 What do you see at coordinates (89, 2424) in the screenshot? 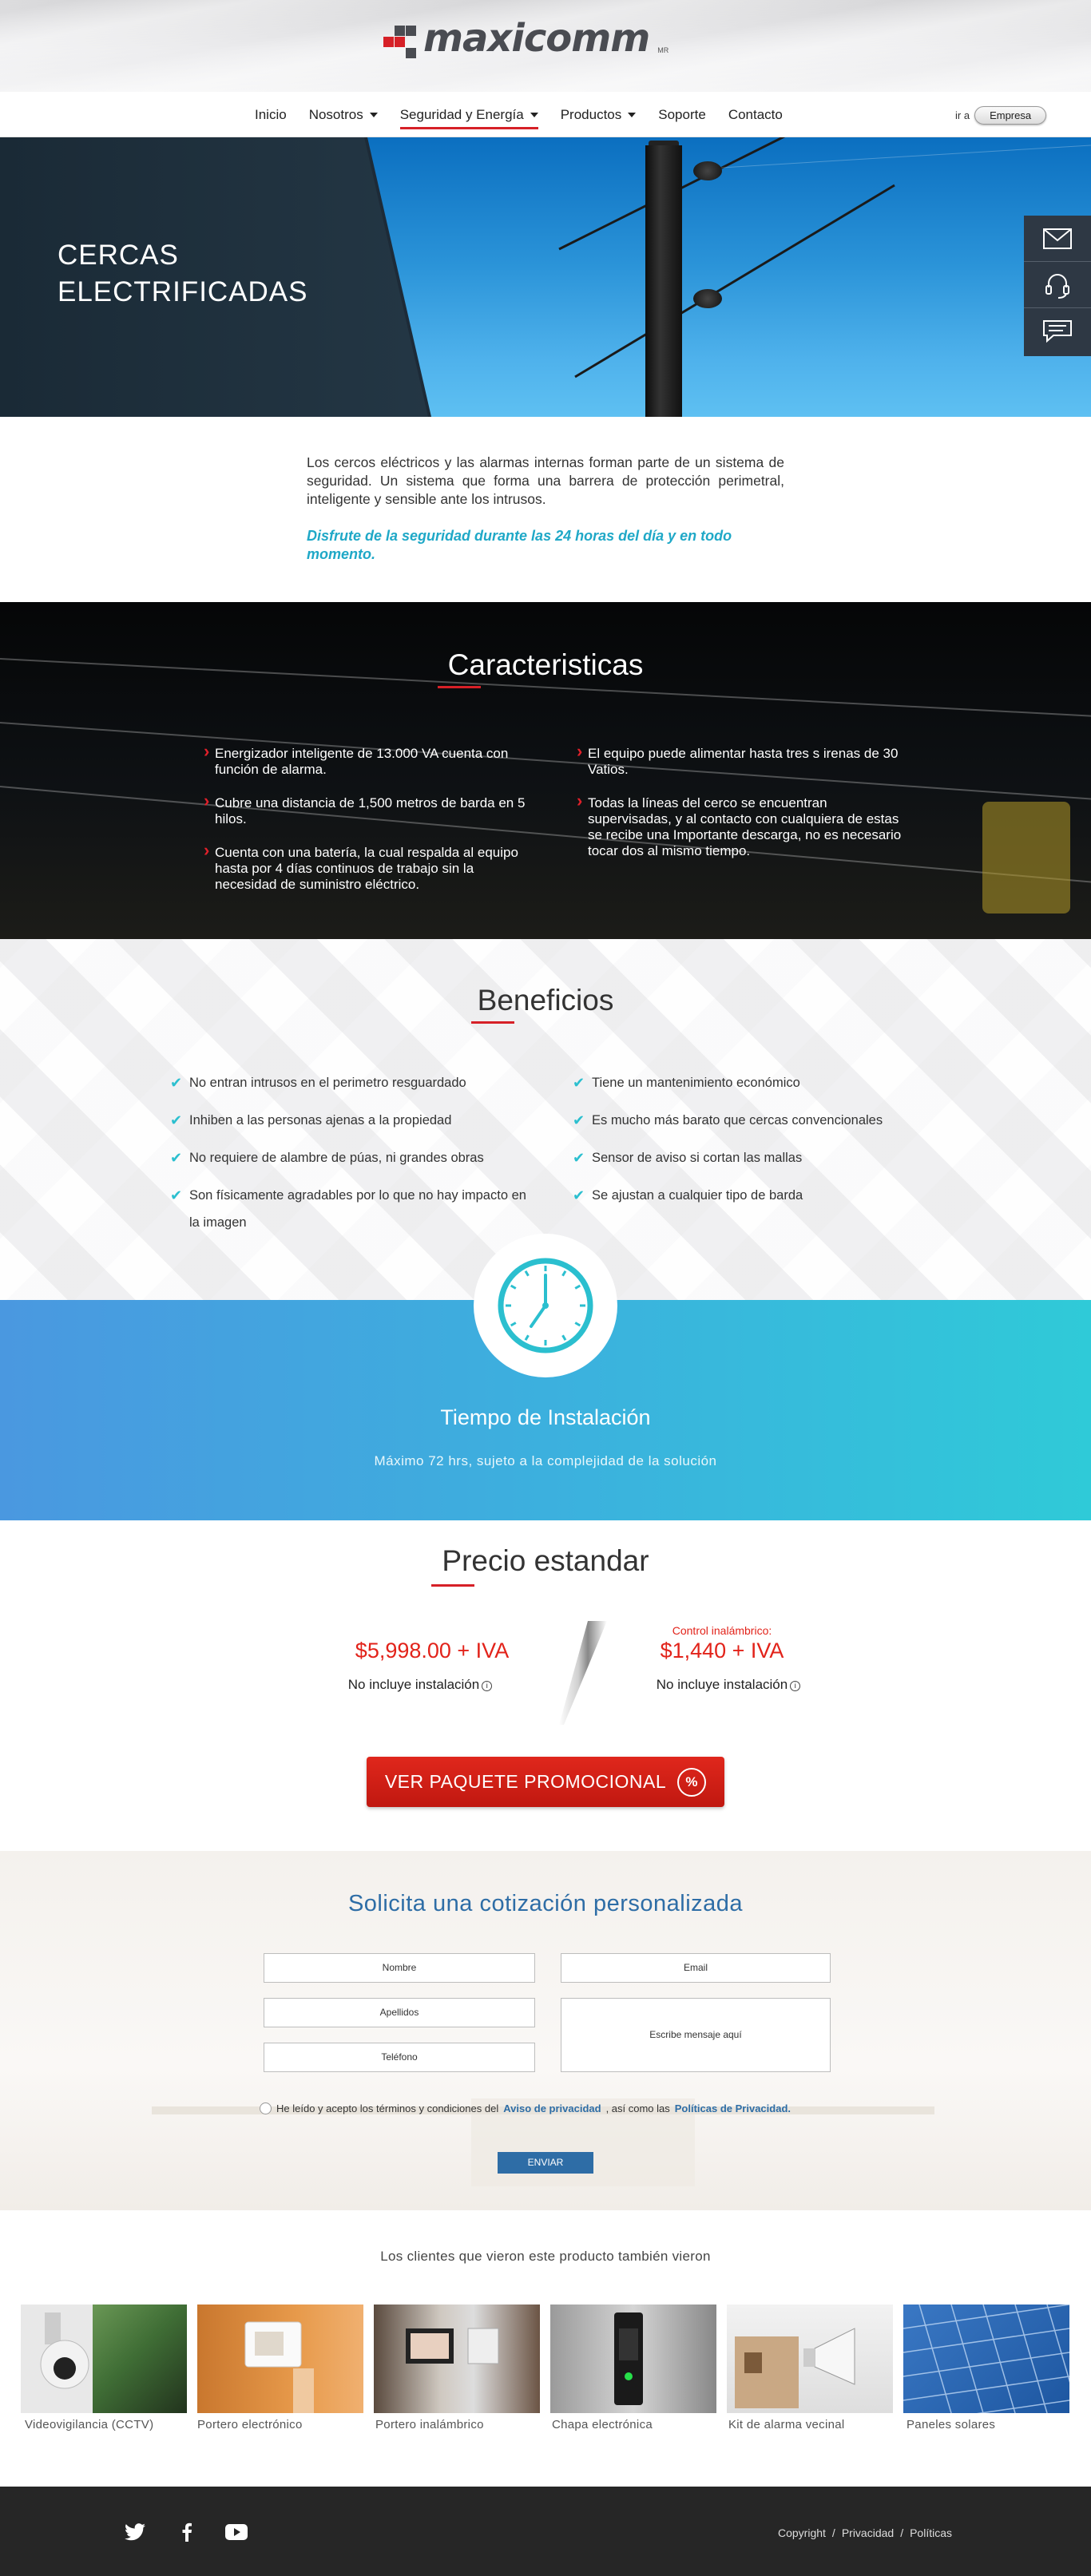
I see `product-label: Videovigilancia (CCTV)` at bounding box center [89, 2424].